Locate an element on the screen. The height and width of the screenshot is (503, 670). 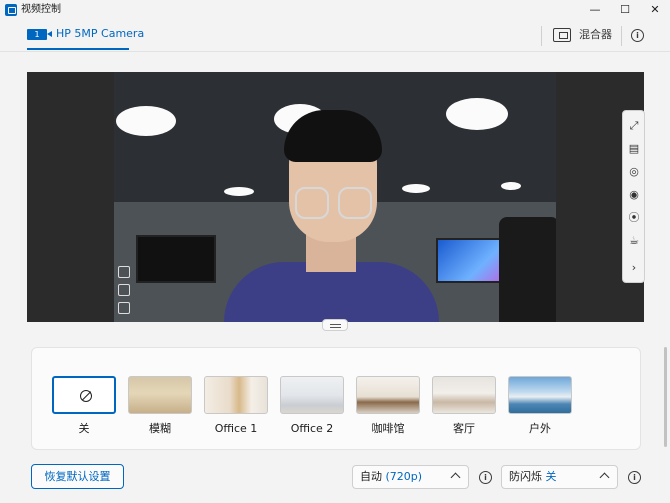
side-toolbar: ⤢ ▤ ◎ ◉ ⦿ ☕ › is located at coordinates (633, 196).